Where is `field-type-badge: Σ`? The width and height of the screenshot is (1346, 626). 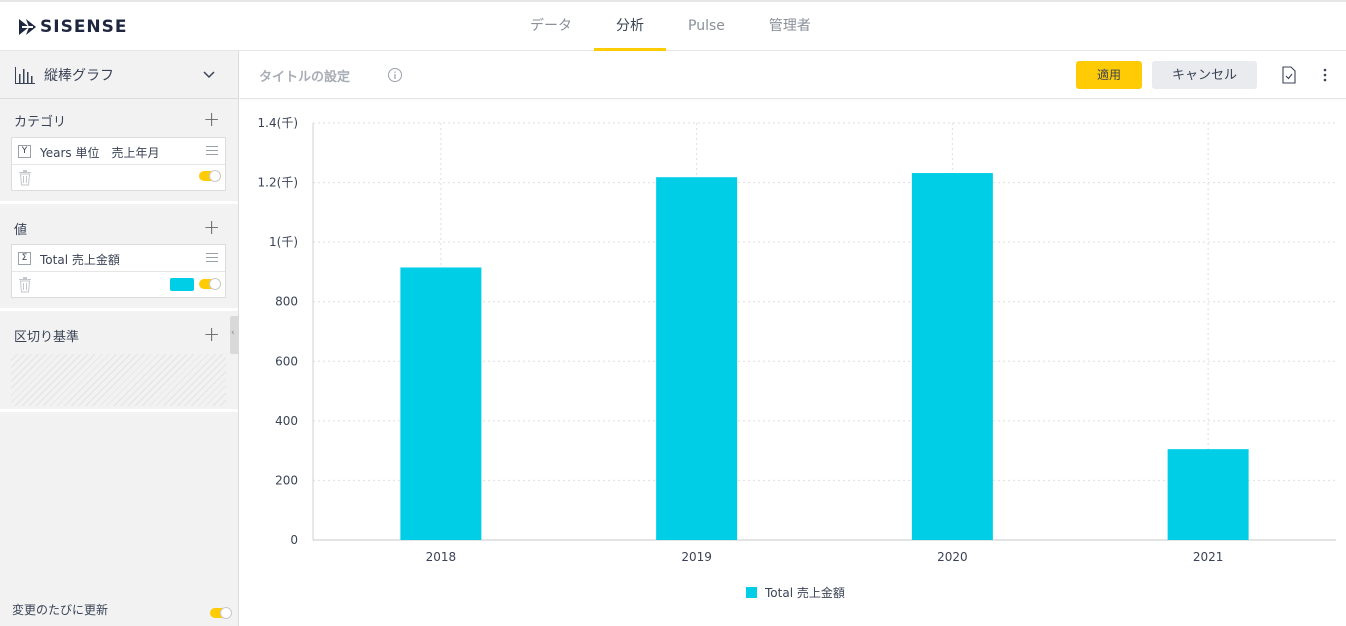 field-type-badge: Σ is located at coordinates (24, 258).